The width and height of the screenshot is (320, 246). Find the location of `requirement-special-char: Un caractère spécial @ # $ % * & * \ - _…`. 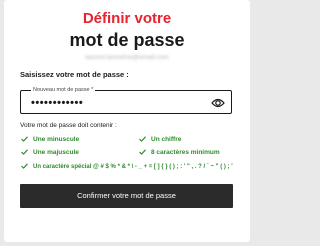

requirement-special-char: Un caractère spécial @ # $ % * & * \ - _… is located at coordinates (127, 167).